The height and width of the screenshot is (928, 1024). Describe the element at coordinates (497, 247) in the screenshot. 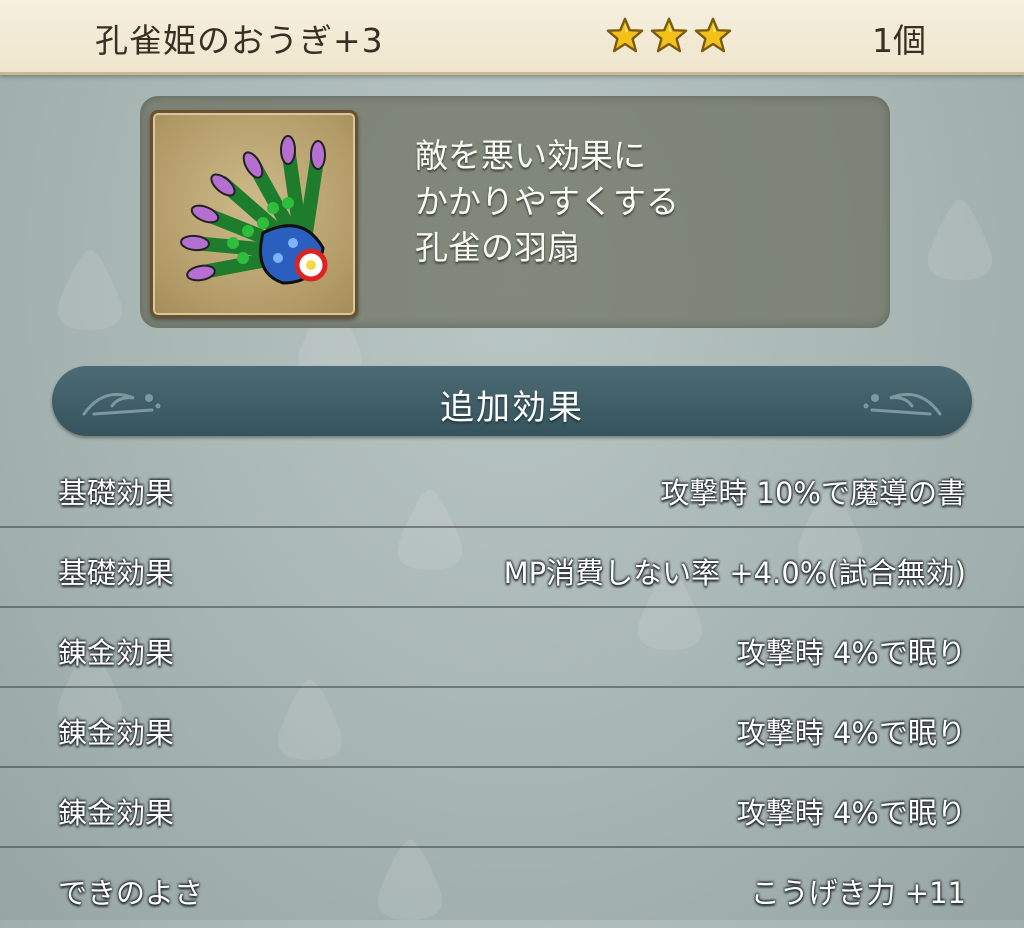

I see `description-line: 孔雀の羽扇` at that location.